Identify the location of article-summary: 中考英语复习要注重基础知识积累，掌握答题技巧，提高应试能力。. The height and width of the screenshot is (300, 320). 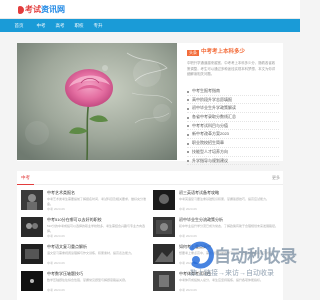
(224, 199).